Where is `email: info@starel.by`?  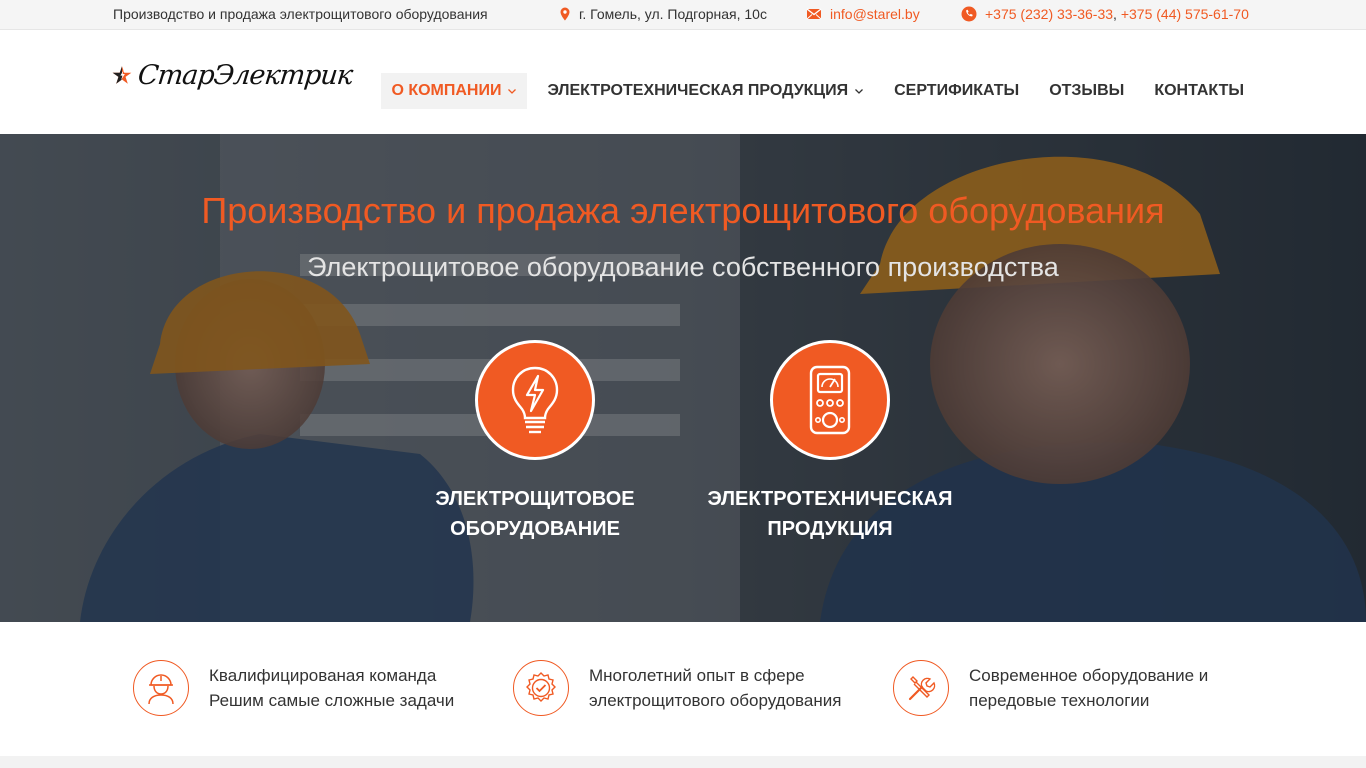
email: info@starel.by is located at coordinates (863, 14).